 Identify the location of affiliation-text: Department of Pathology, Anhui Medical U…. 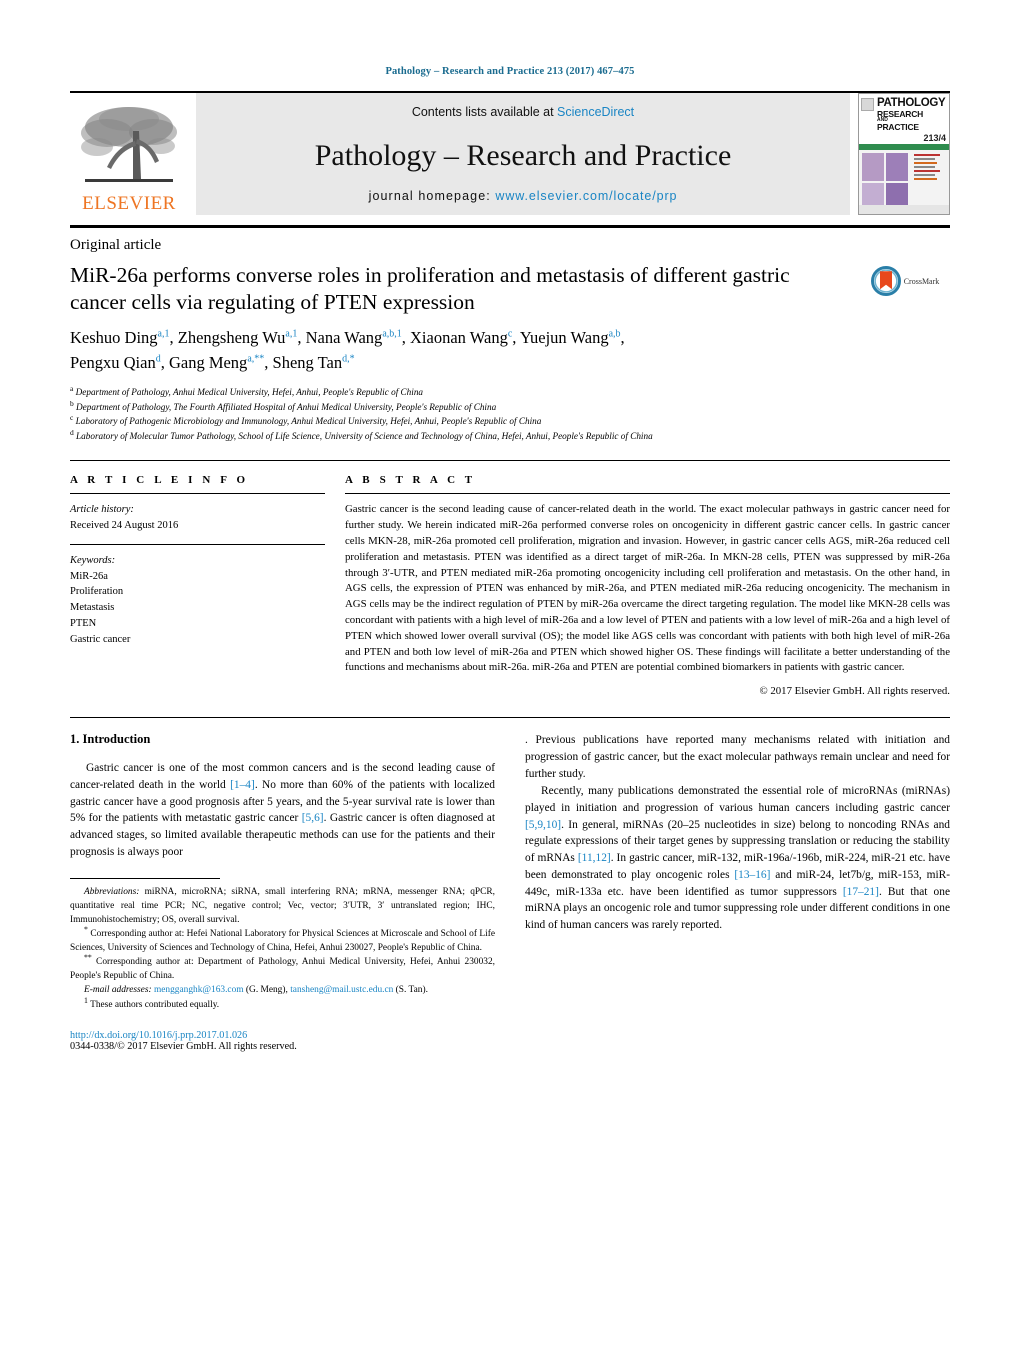
(249, 391).